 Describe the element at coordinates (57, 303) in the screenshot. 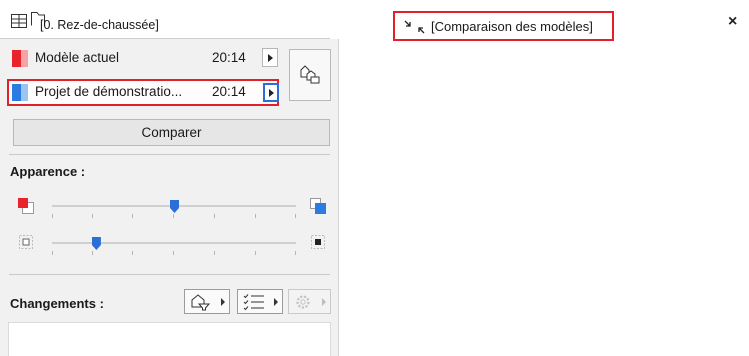

I see `changes-title: Changements :` at that location.